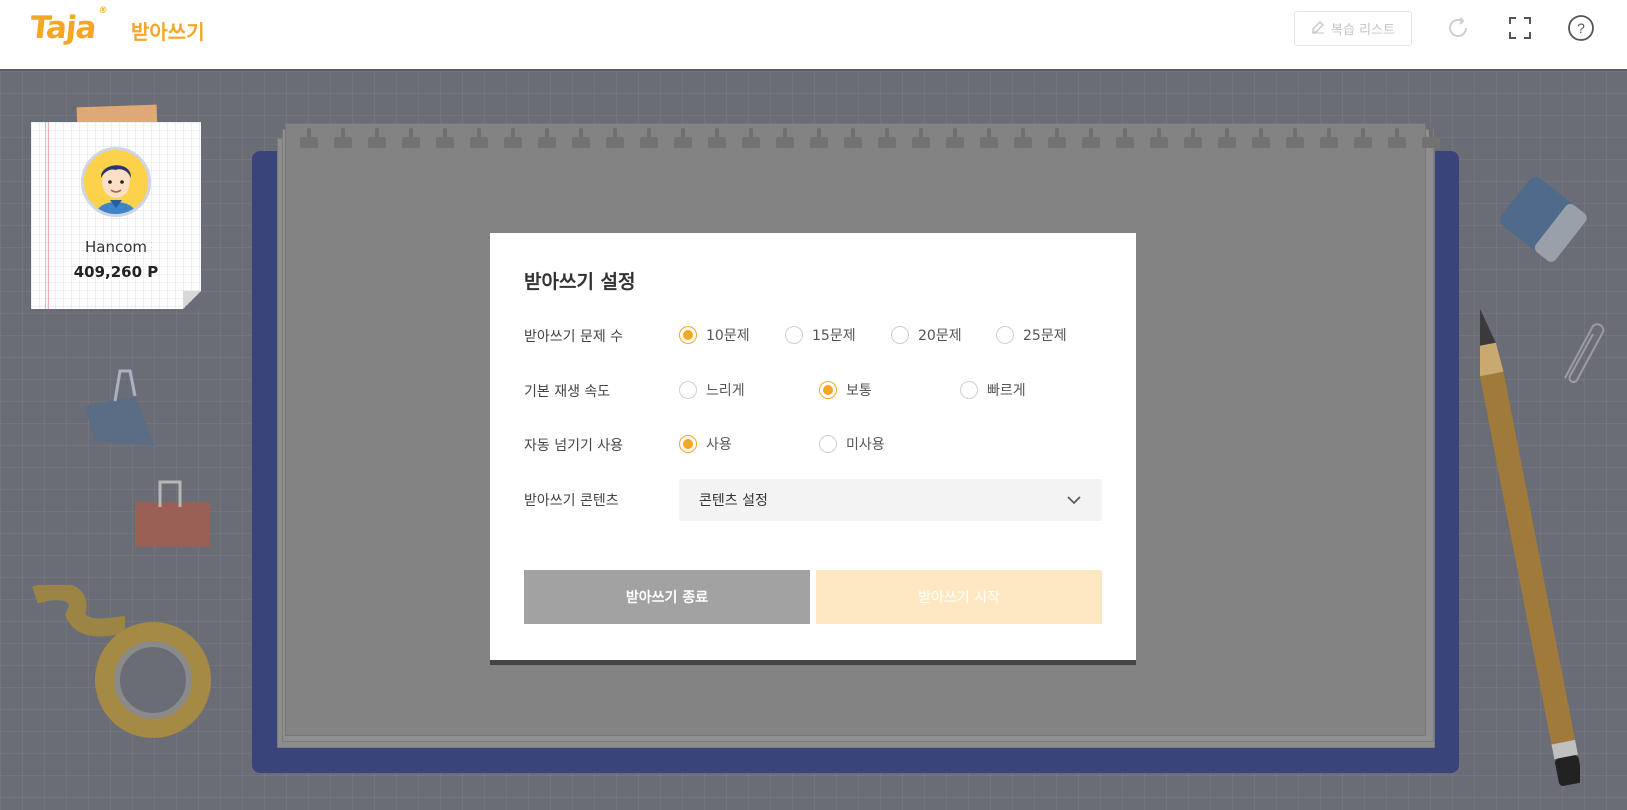 The image size is (1627, 810). Describe the element at coordinates (813, 35) in the screenshot. I see `top-bar: Taja® 받아쓰기 복습 리스트 ?` at that location.